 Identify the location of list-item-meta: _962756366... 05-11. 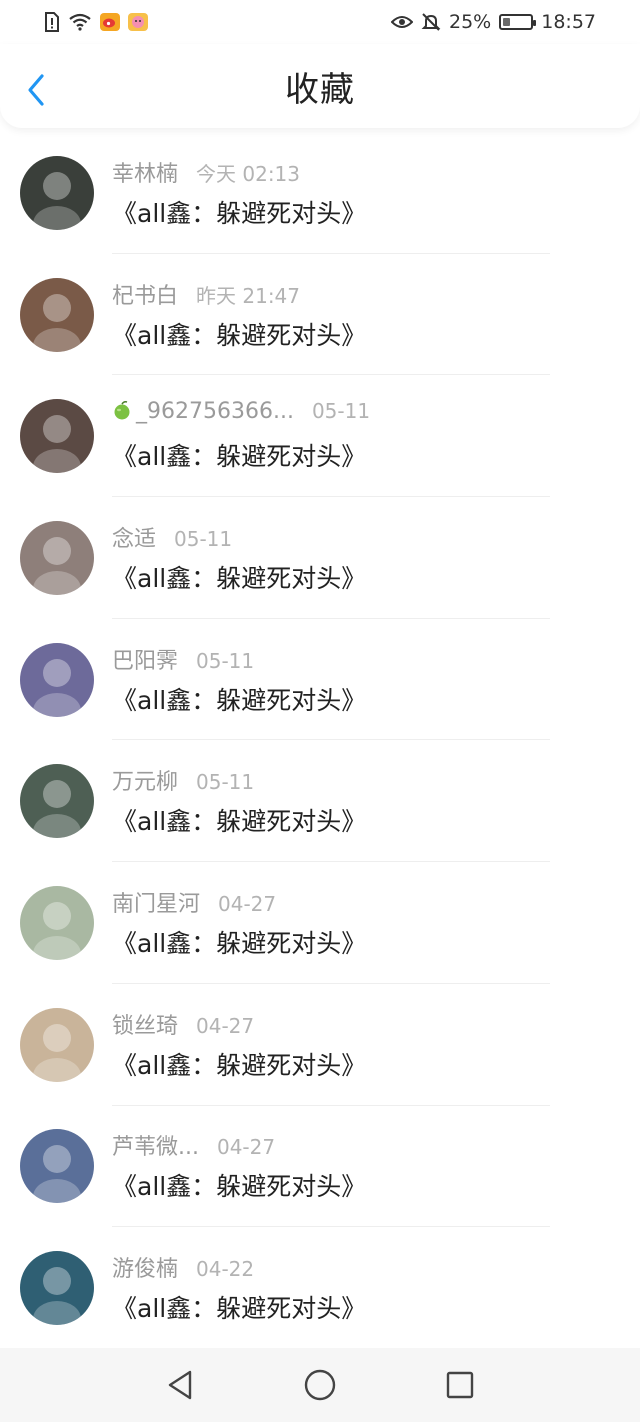
(241, 416).